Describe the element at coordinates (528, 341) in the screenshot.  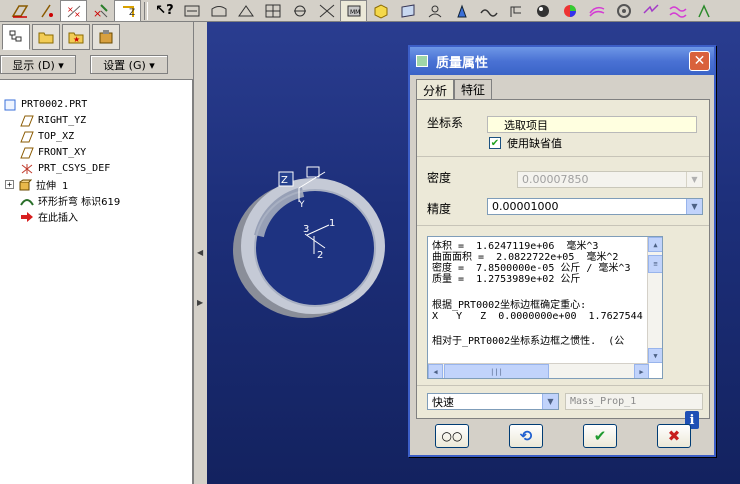
I see `result-line: 相对于_PRT0002坐标系边框之惯性. (公` at that location.